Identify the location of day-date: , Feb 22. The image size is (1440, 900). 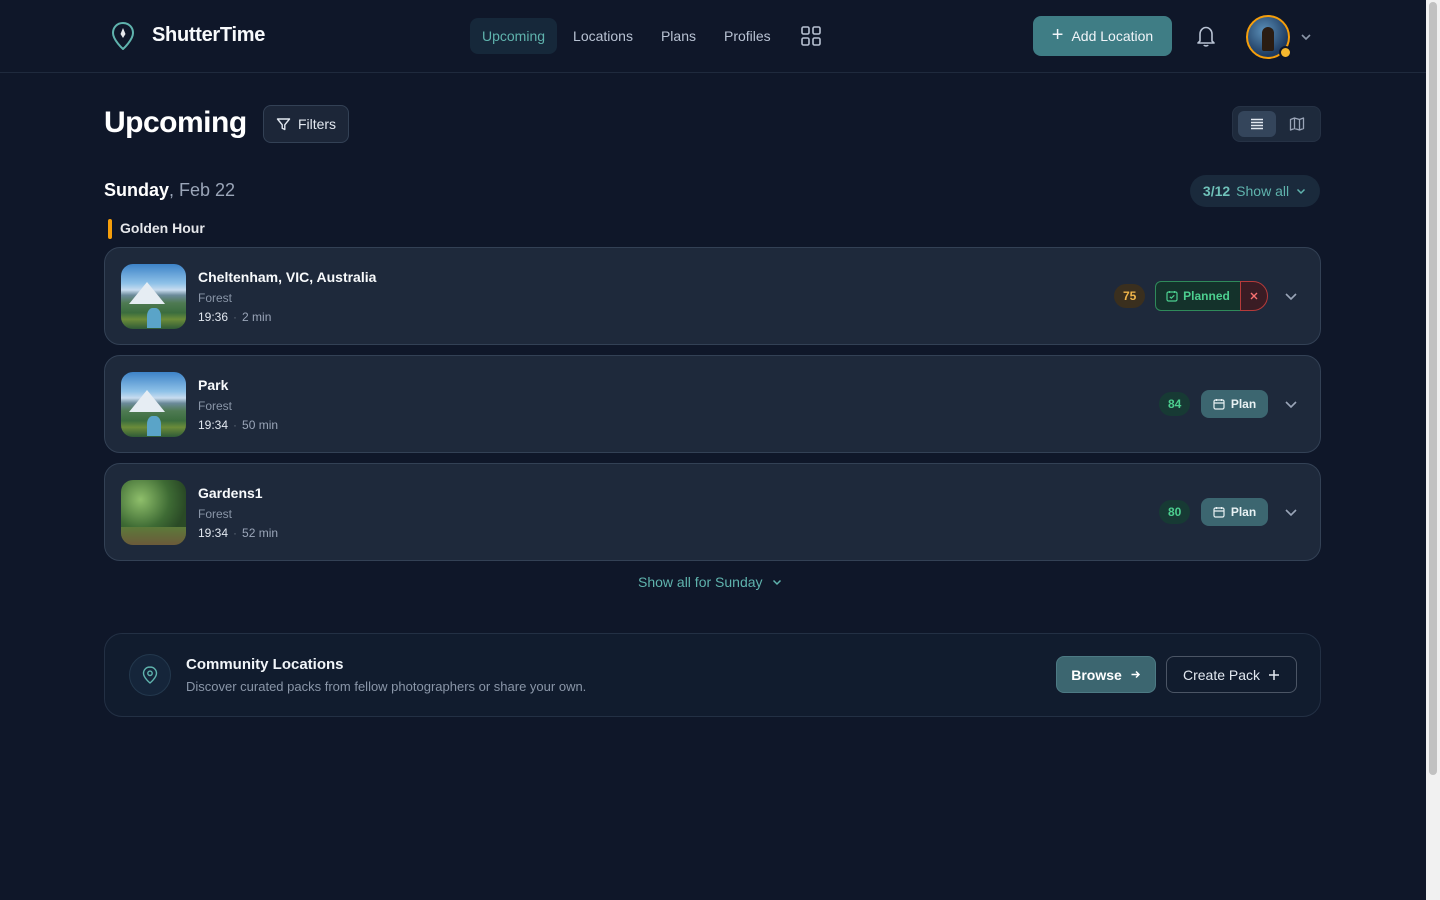
(202, 190).